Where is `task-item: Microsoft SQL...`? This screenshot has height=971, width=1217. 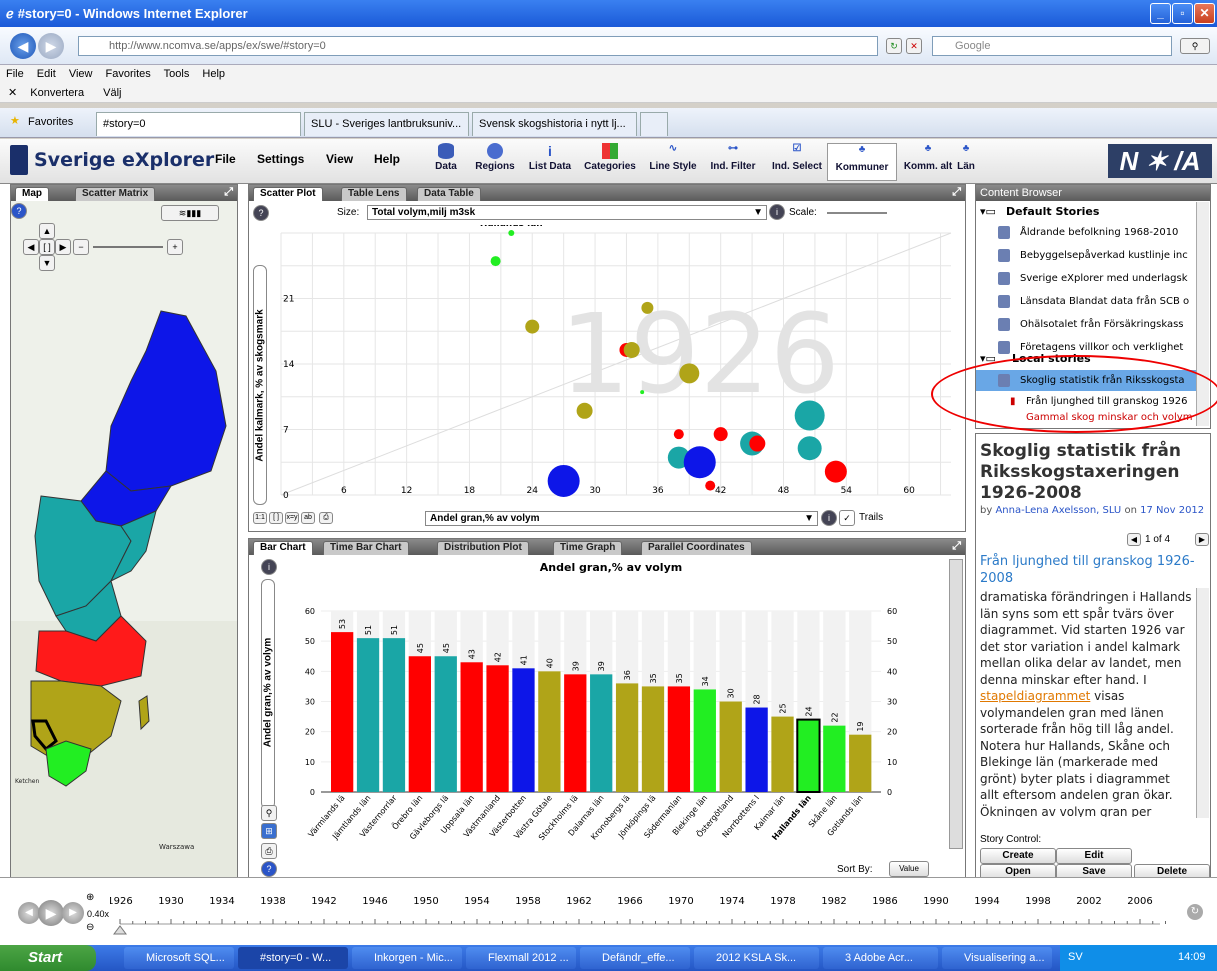 task-item: Microsoft SQL... is located at coordinates (179, 958).